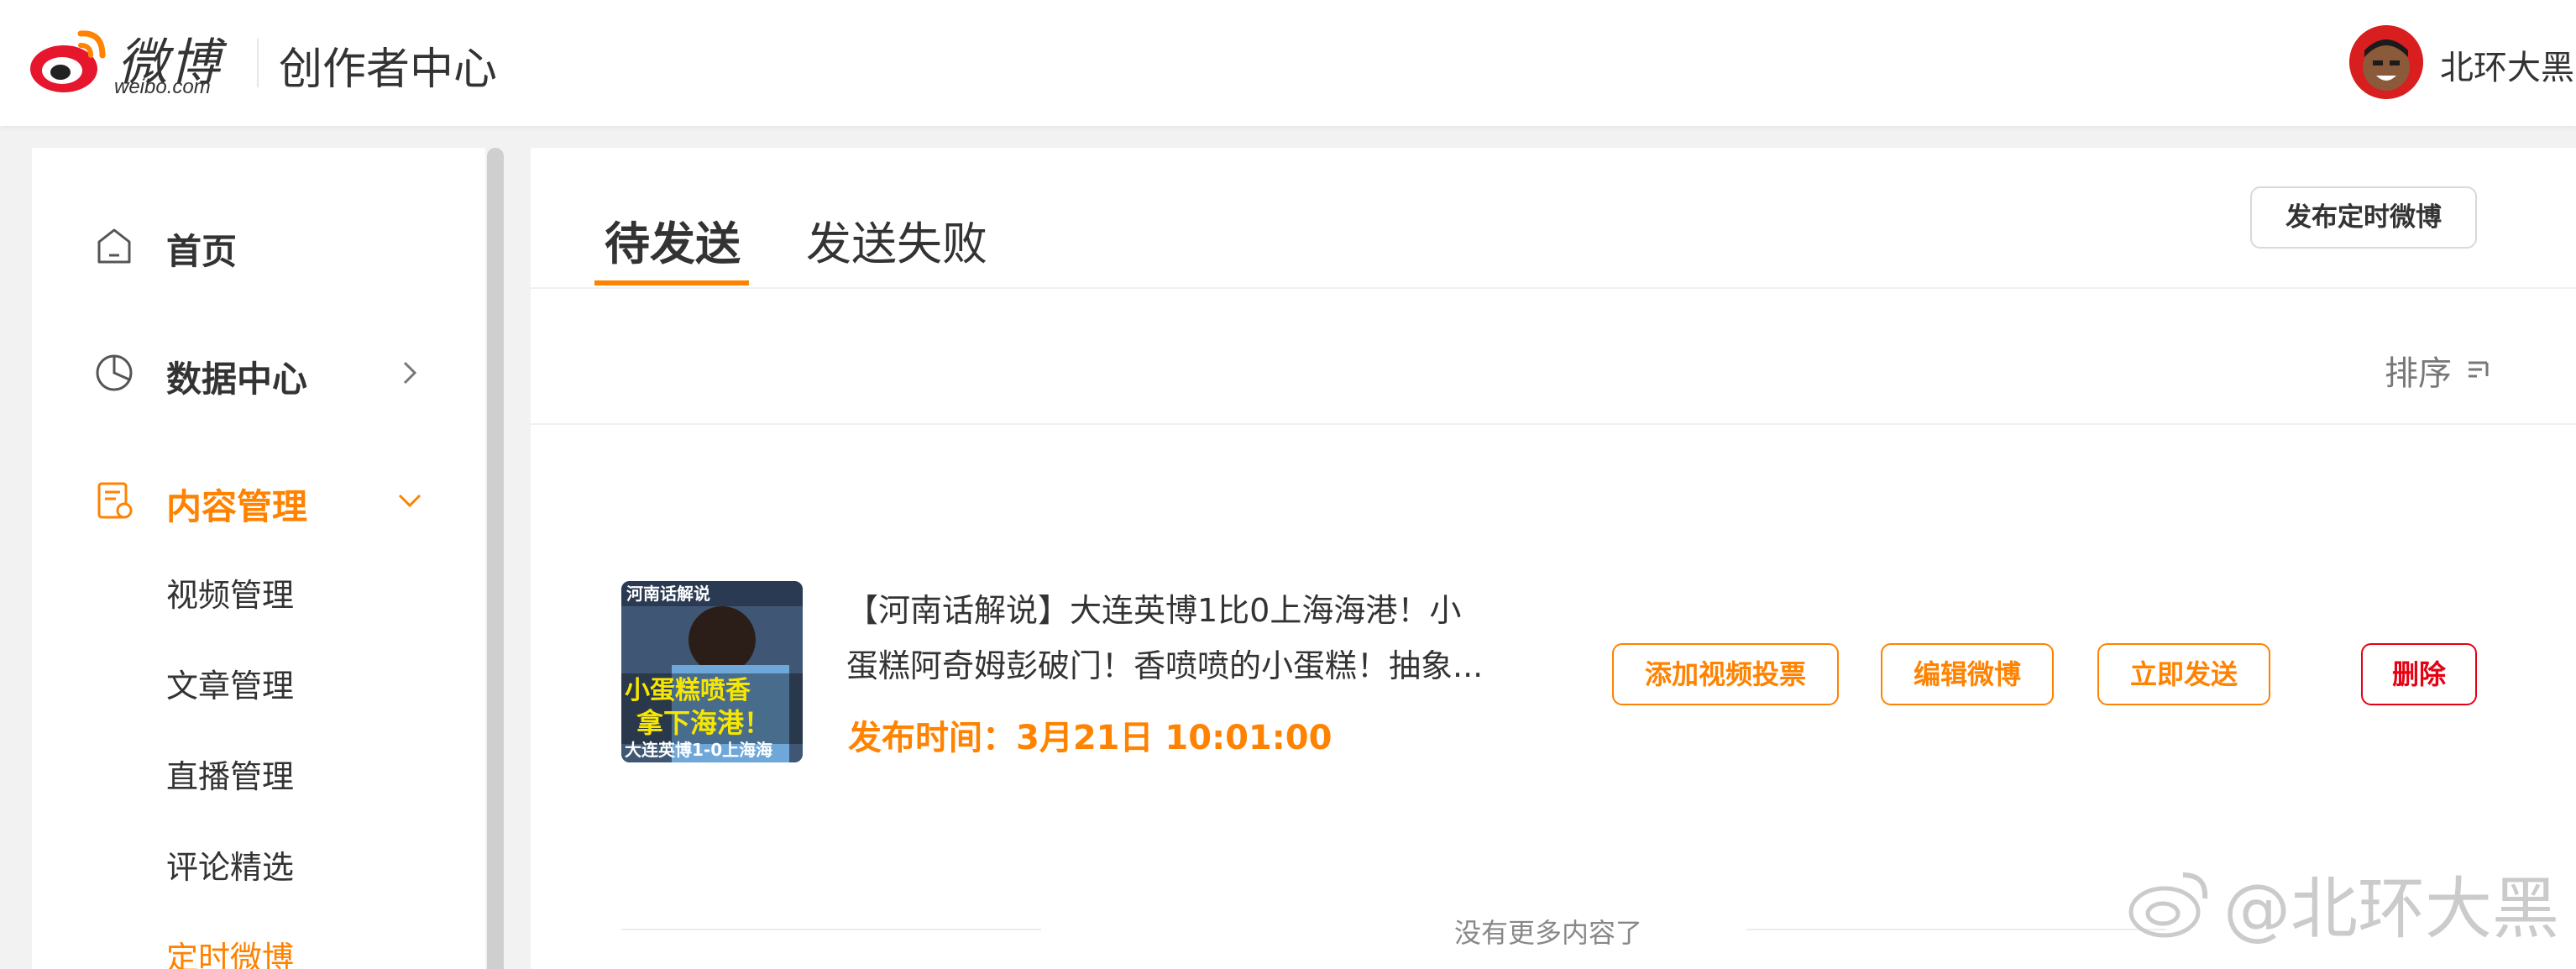  What do you see at coordinates (230, 774) in the screenshot?
I see `sidebar-subitem-live: 直播管理` at bounding box center [230, 774].